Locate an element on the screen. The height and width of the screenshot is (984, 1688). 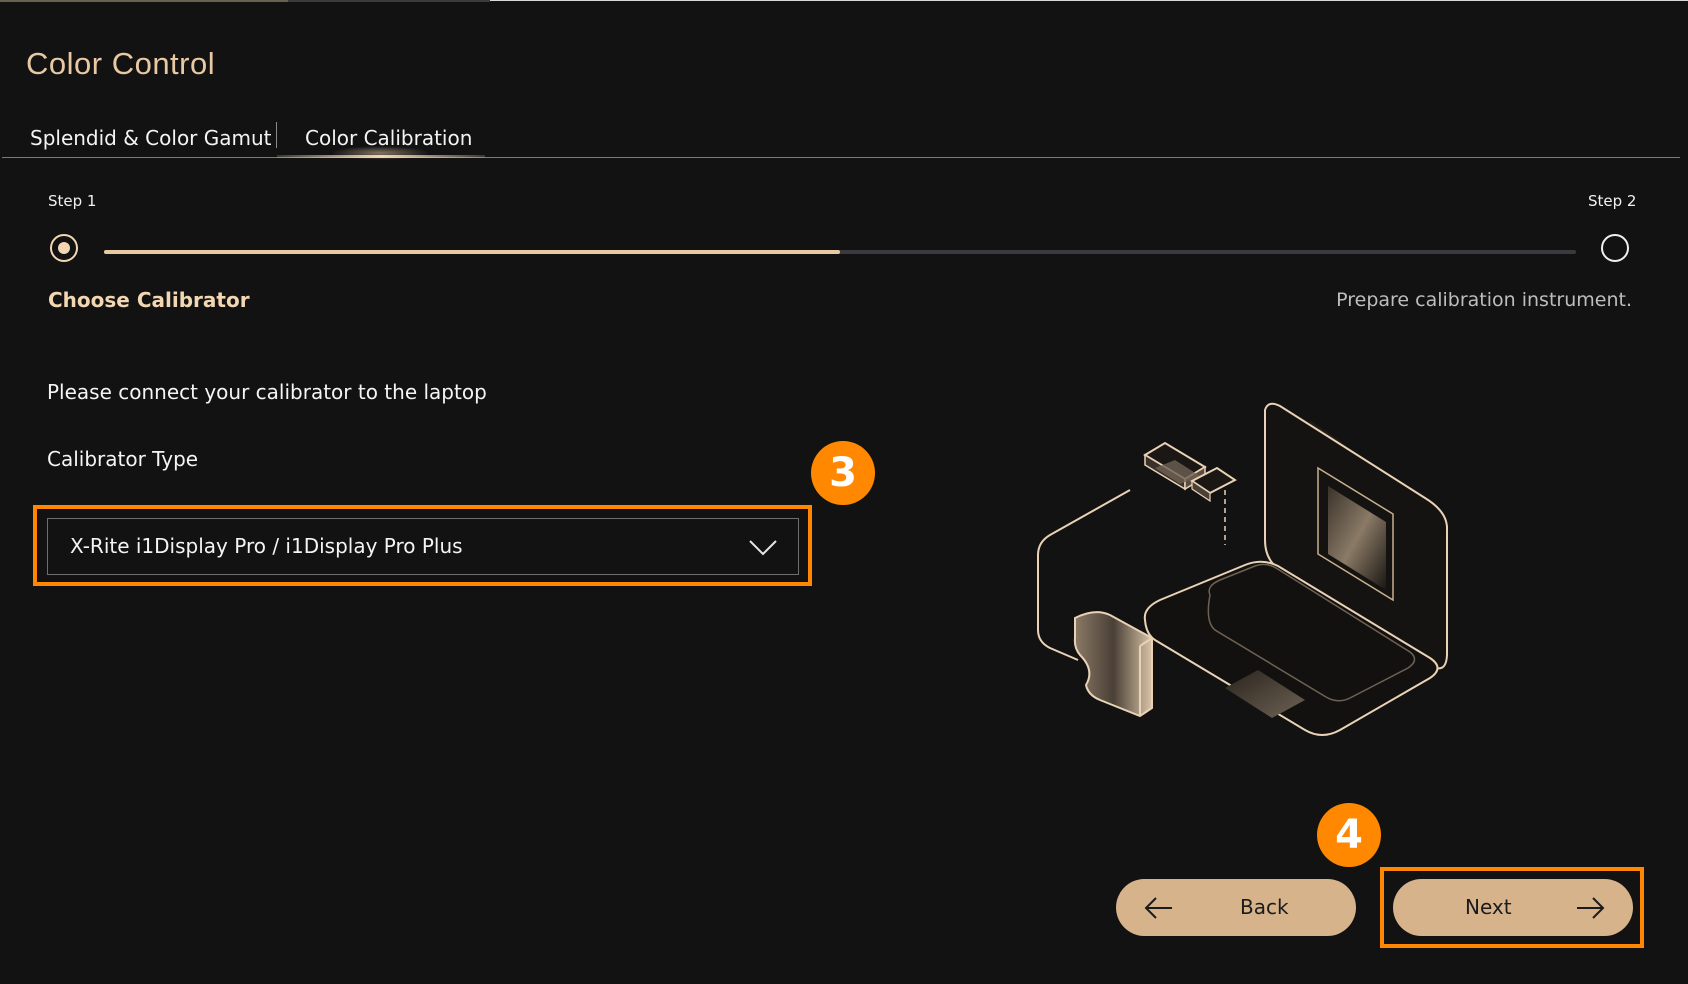
step-progress-track is located at coordinates (840, 252).